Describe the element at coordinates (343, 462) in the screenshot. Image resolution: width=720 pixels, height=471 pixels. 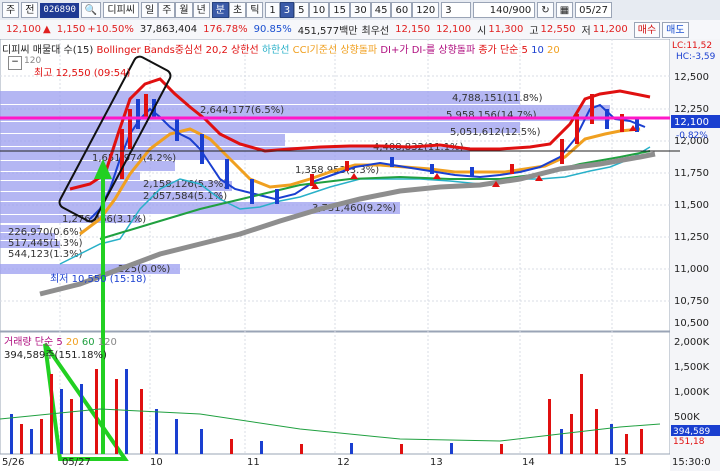
I see `svg-text: 12` at that location.